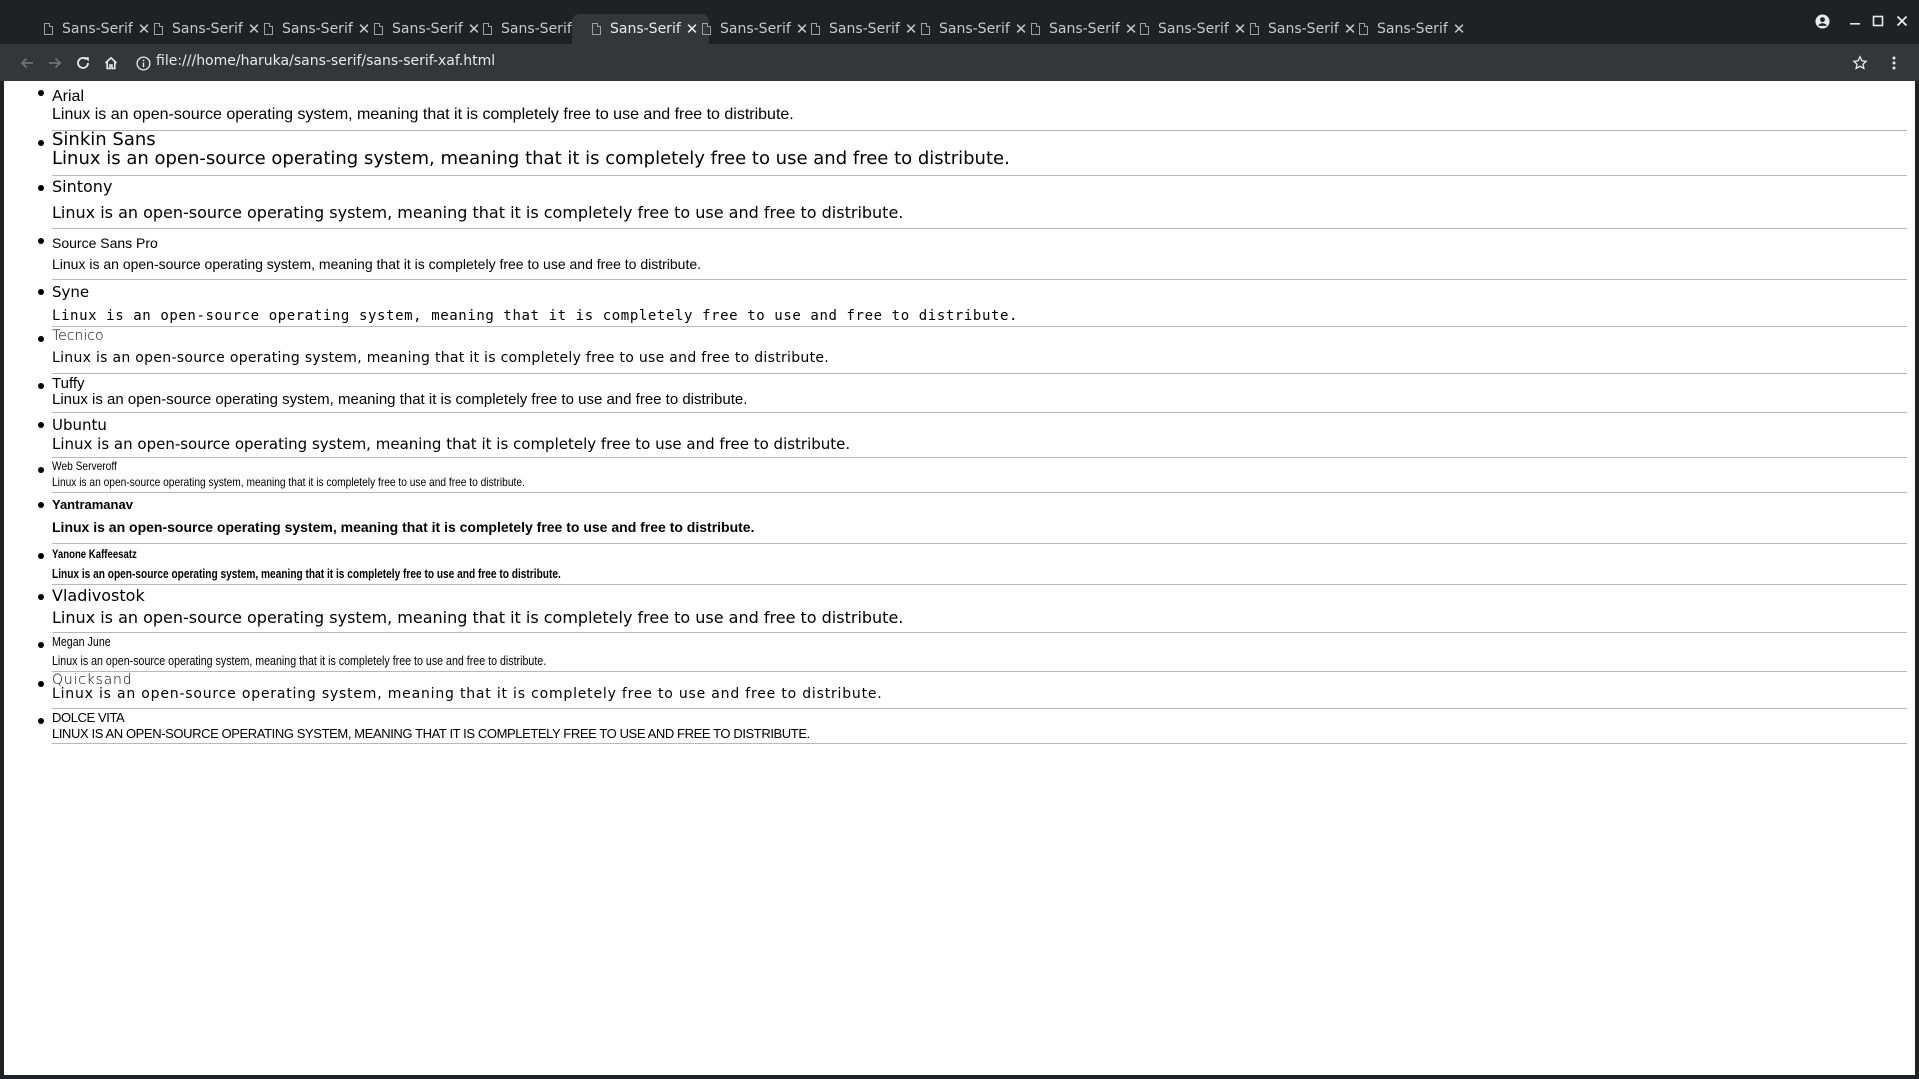 This screenshot has width=1919, height=1079. Describe the element at coordinates (81, 641) in the screenshot. I see `font-name: Megan June` at that location.